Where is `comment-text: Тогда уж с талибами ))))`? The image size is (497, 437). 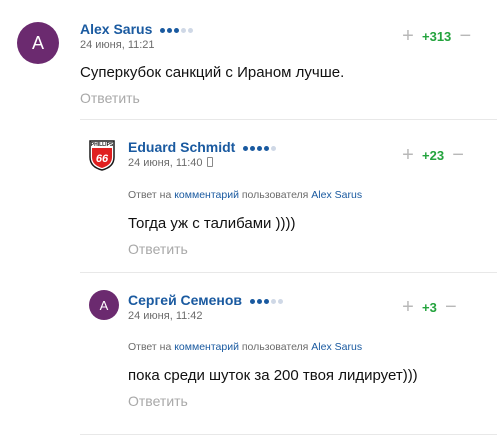
comment-text: Тогда уж с талибами )))) is located at coordinates (212, 223).